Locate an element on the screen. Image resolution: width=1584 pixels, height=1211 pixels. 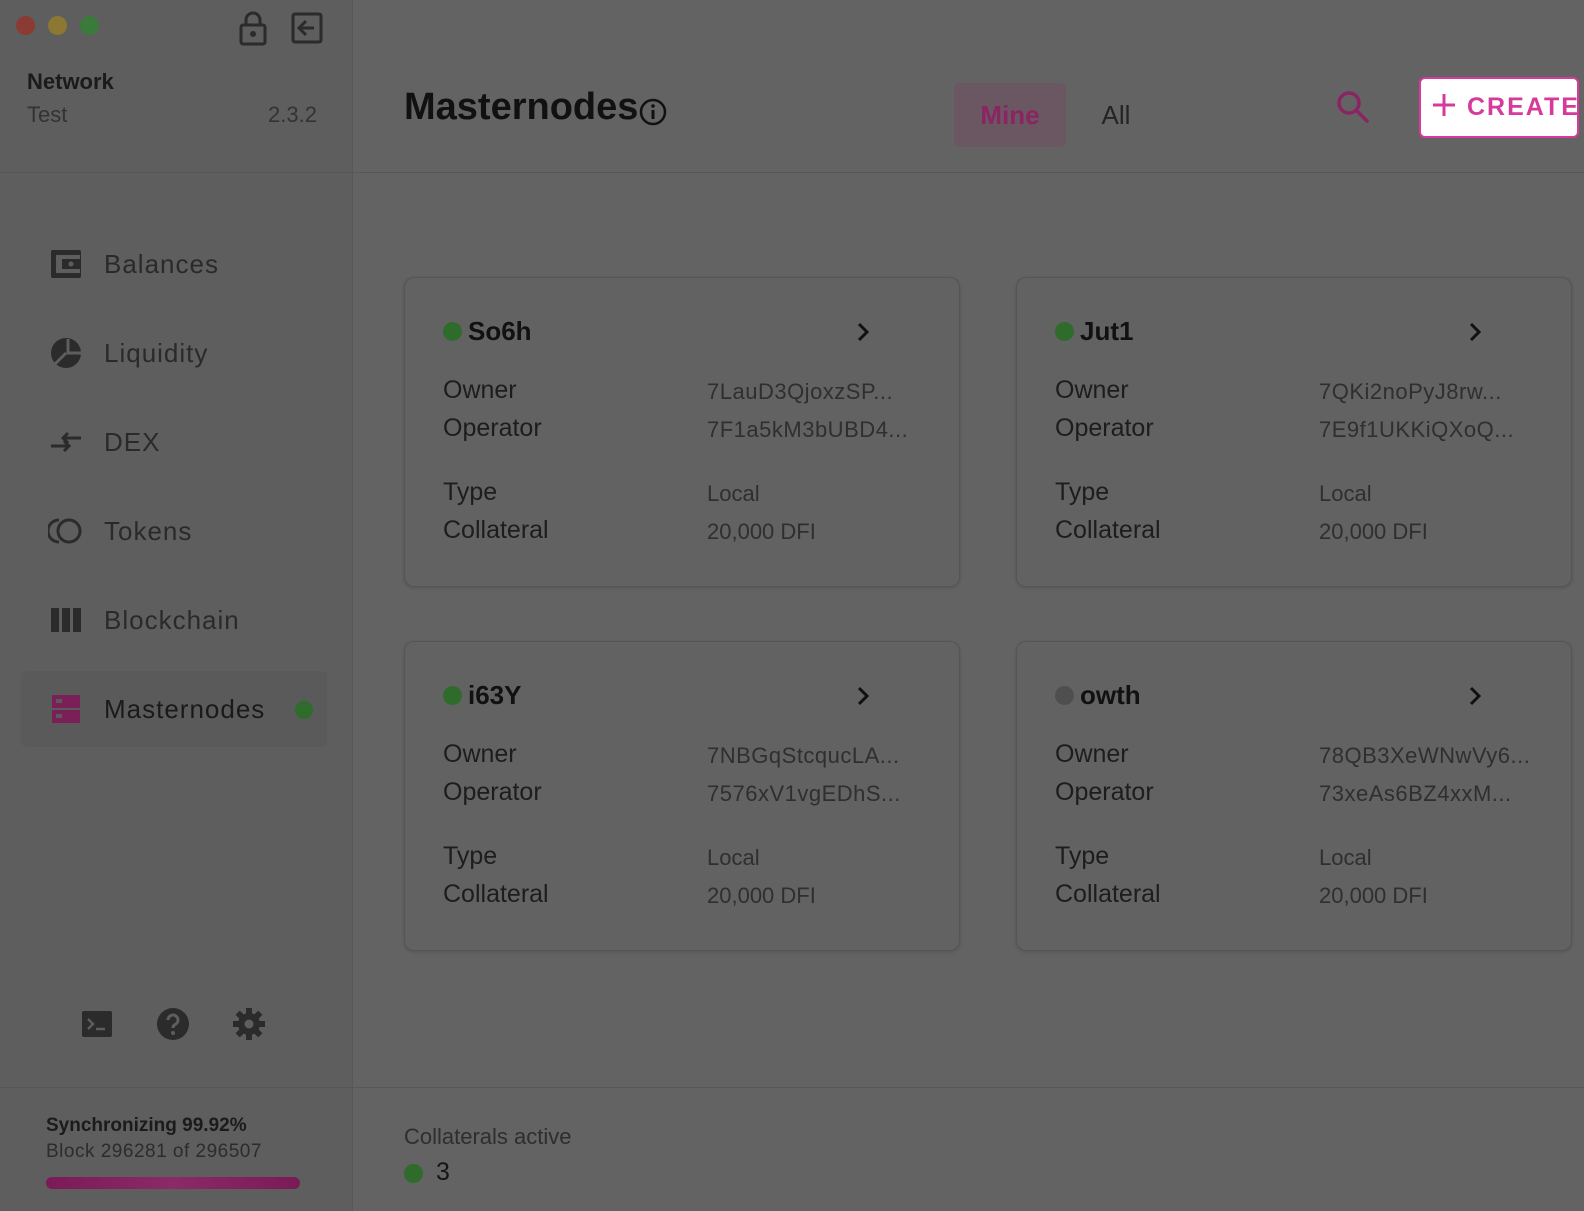
window-controls is located at coordinates (57, 25).